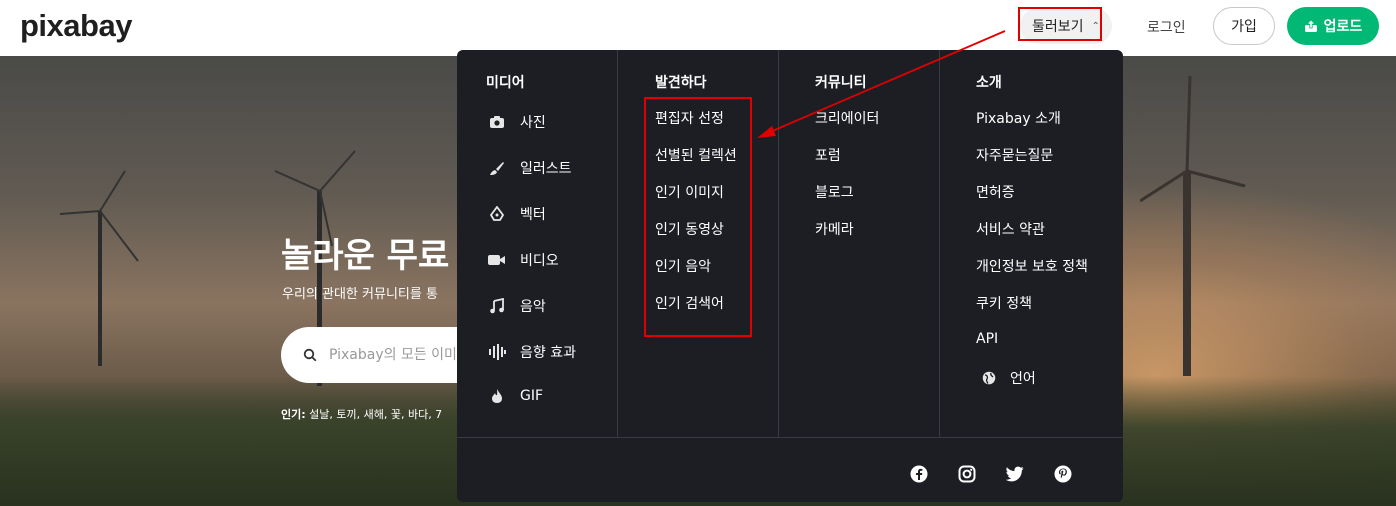 The width and height of the screenshot is (1396, 506). Describe the element at coordinates (841, 83) in the screenshot. I see `community-heading: 커뮤니티` at that location.